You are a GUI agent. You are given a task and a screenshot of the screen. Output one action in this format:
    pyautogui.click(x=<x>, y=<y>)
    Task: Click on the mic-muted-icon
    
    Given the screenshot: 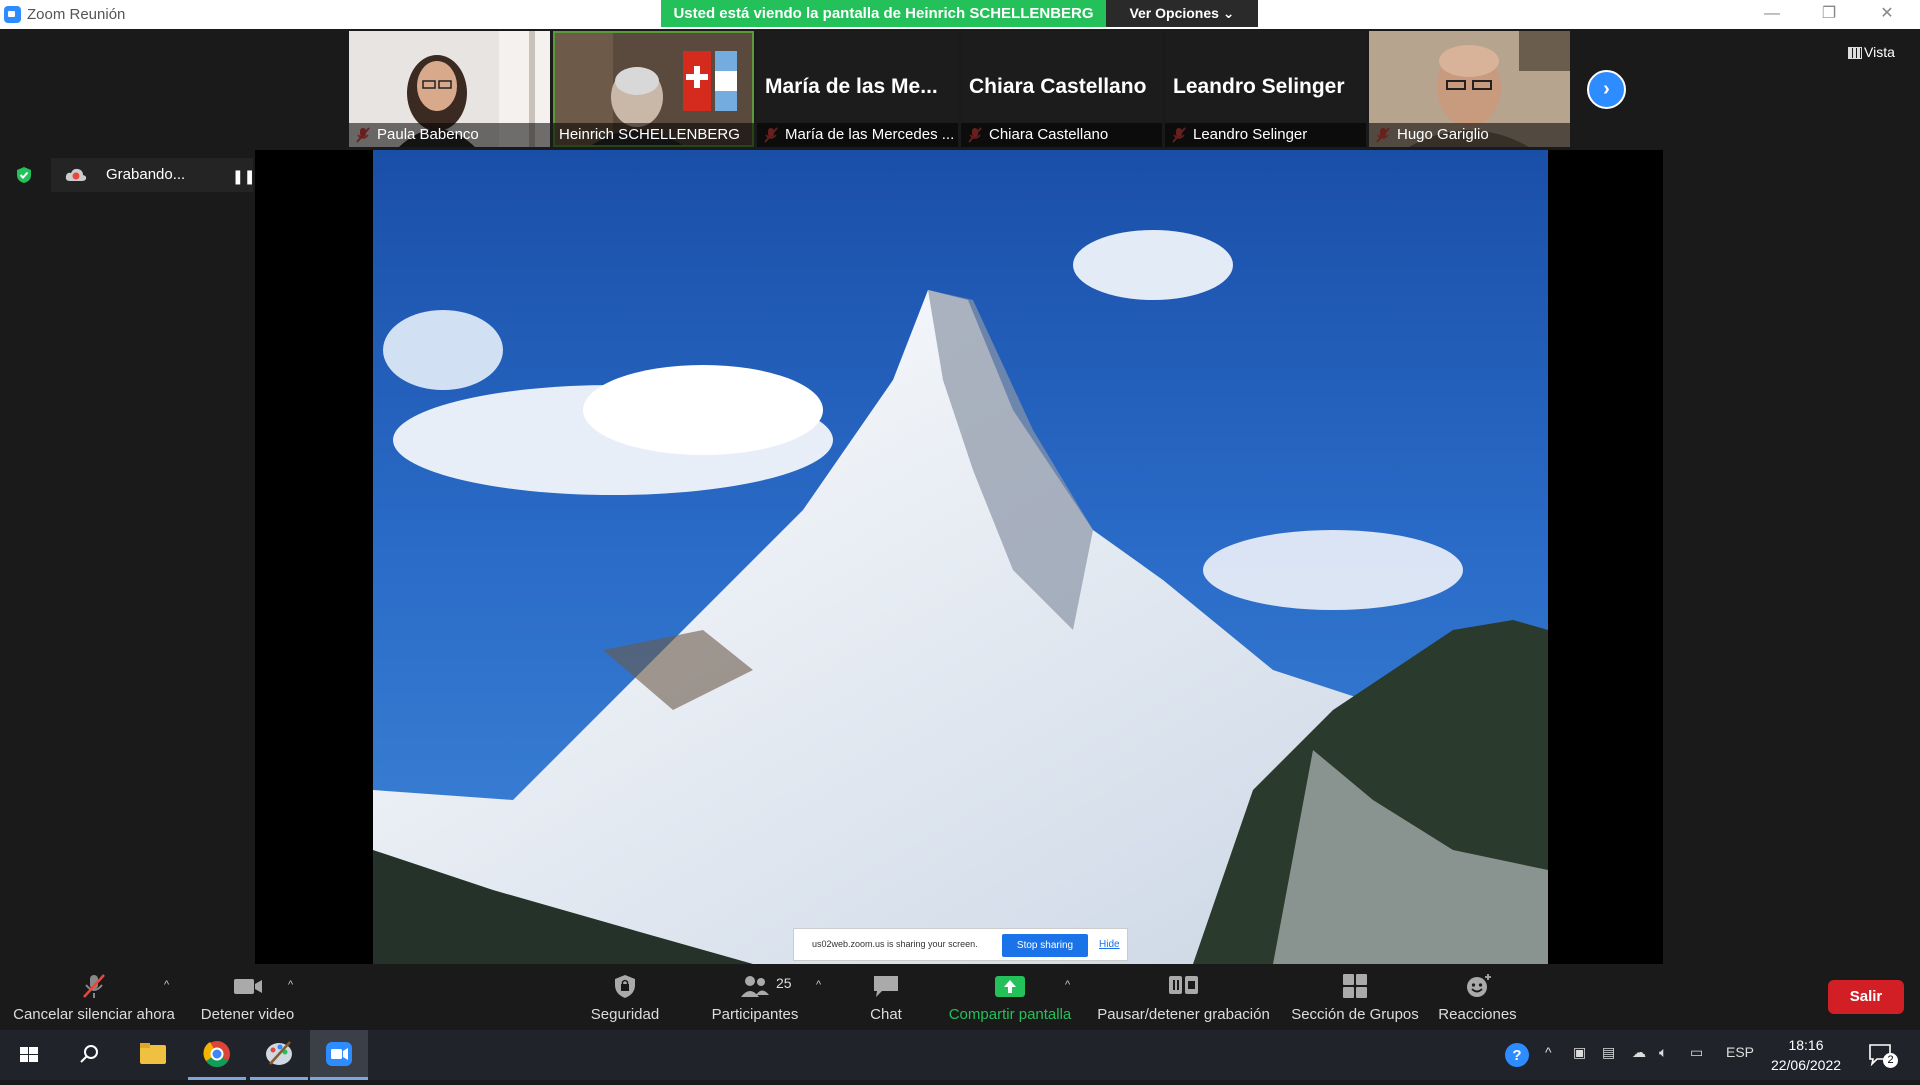 What is the action you would take?
    pyautogui.click(x=94, y=986)
    